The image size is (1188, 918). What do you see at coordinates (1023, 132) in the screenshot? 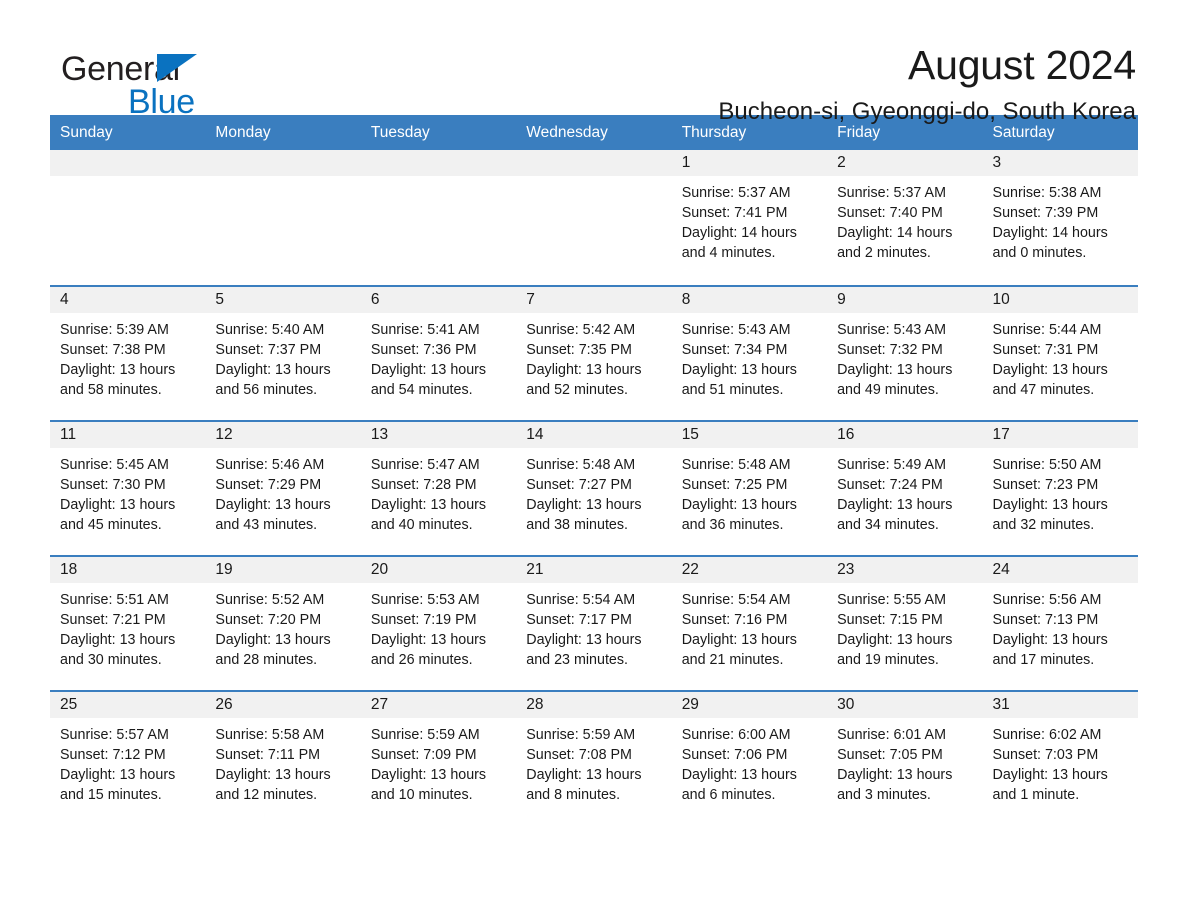
I see `weekday-header-saturday: Saturday` at bounding box center [1023, 132].